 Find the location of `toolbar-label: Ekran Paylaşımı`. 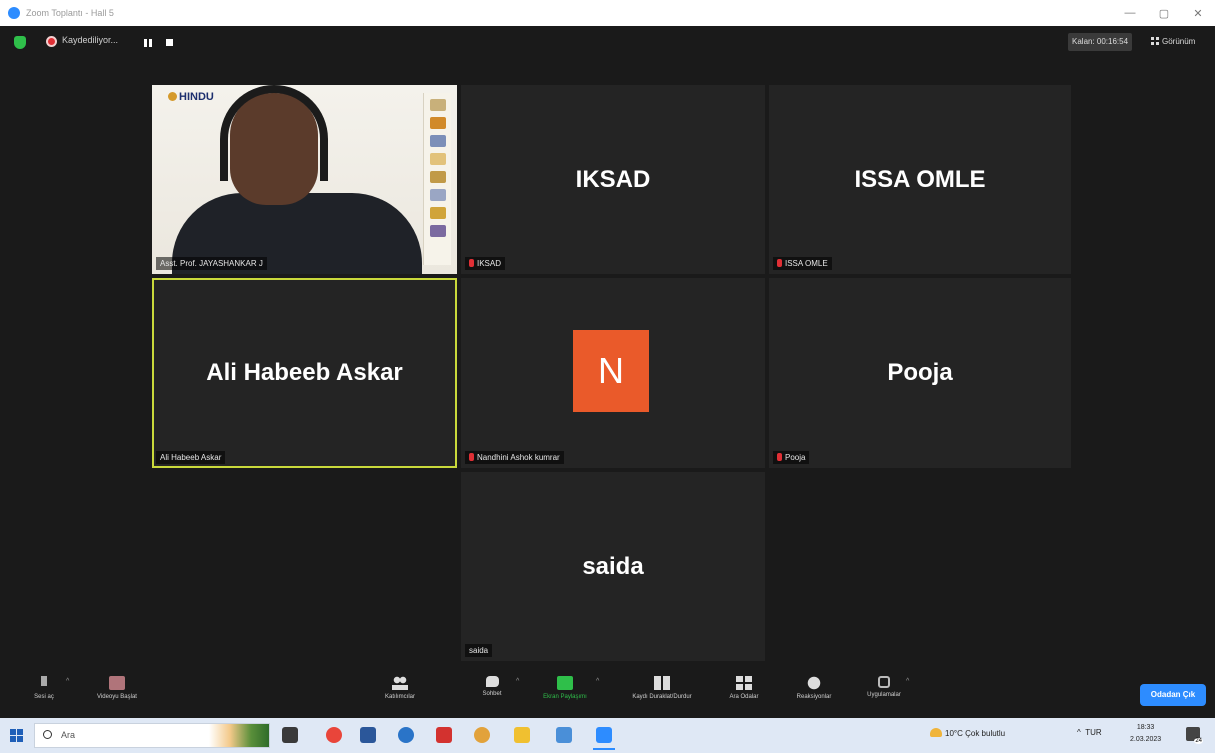

toolbar-label: Ekran Paylaşımı is located at coordinates (565, 697).